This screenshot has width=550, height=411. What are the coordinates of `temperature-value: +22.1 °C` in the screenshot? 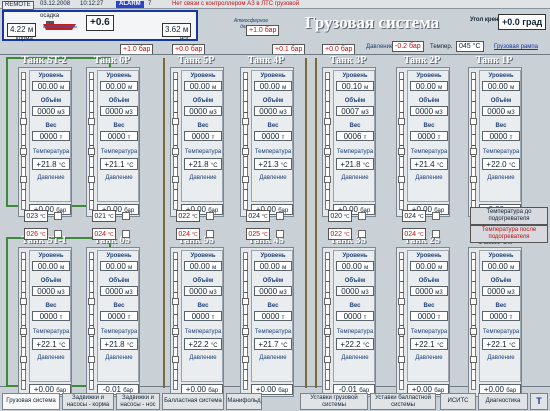 It's located at (429, 344).